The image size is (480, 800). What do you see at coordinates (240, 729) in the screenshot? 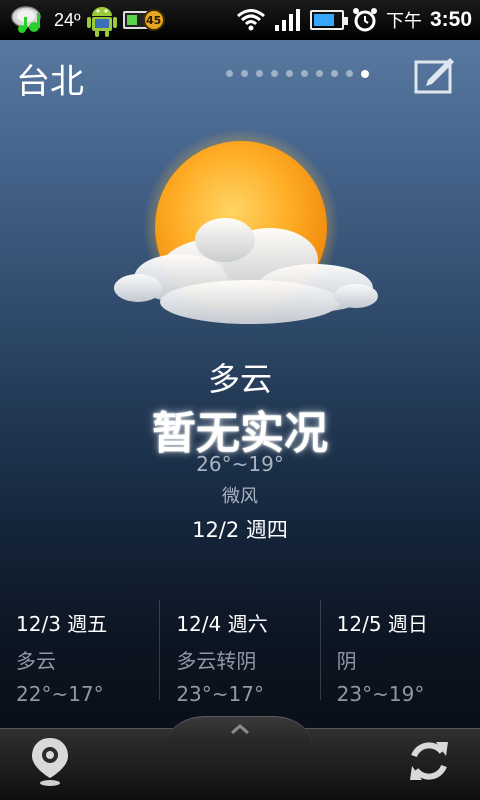
I see `chevron-up-icon` at bounding box center [240, 729].